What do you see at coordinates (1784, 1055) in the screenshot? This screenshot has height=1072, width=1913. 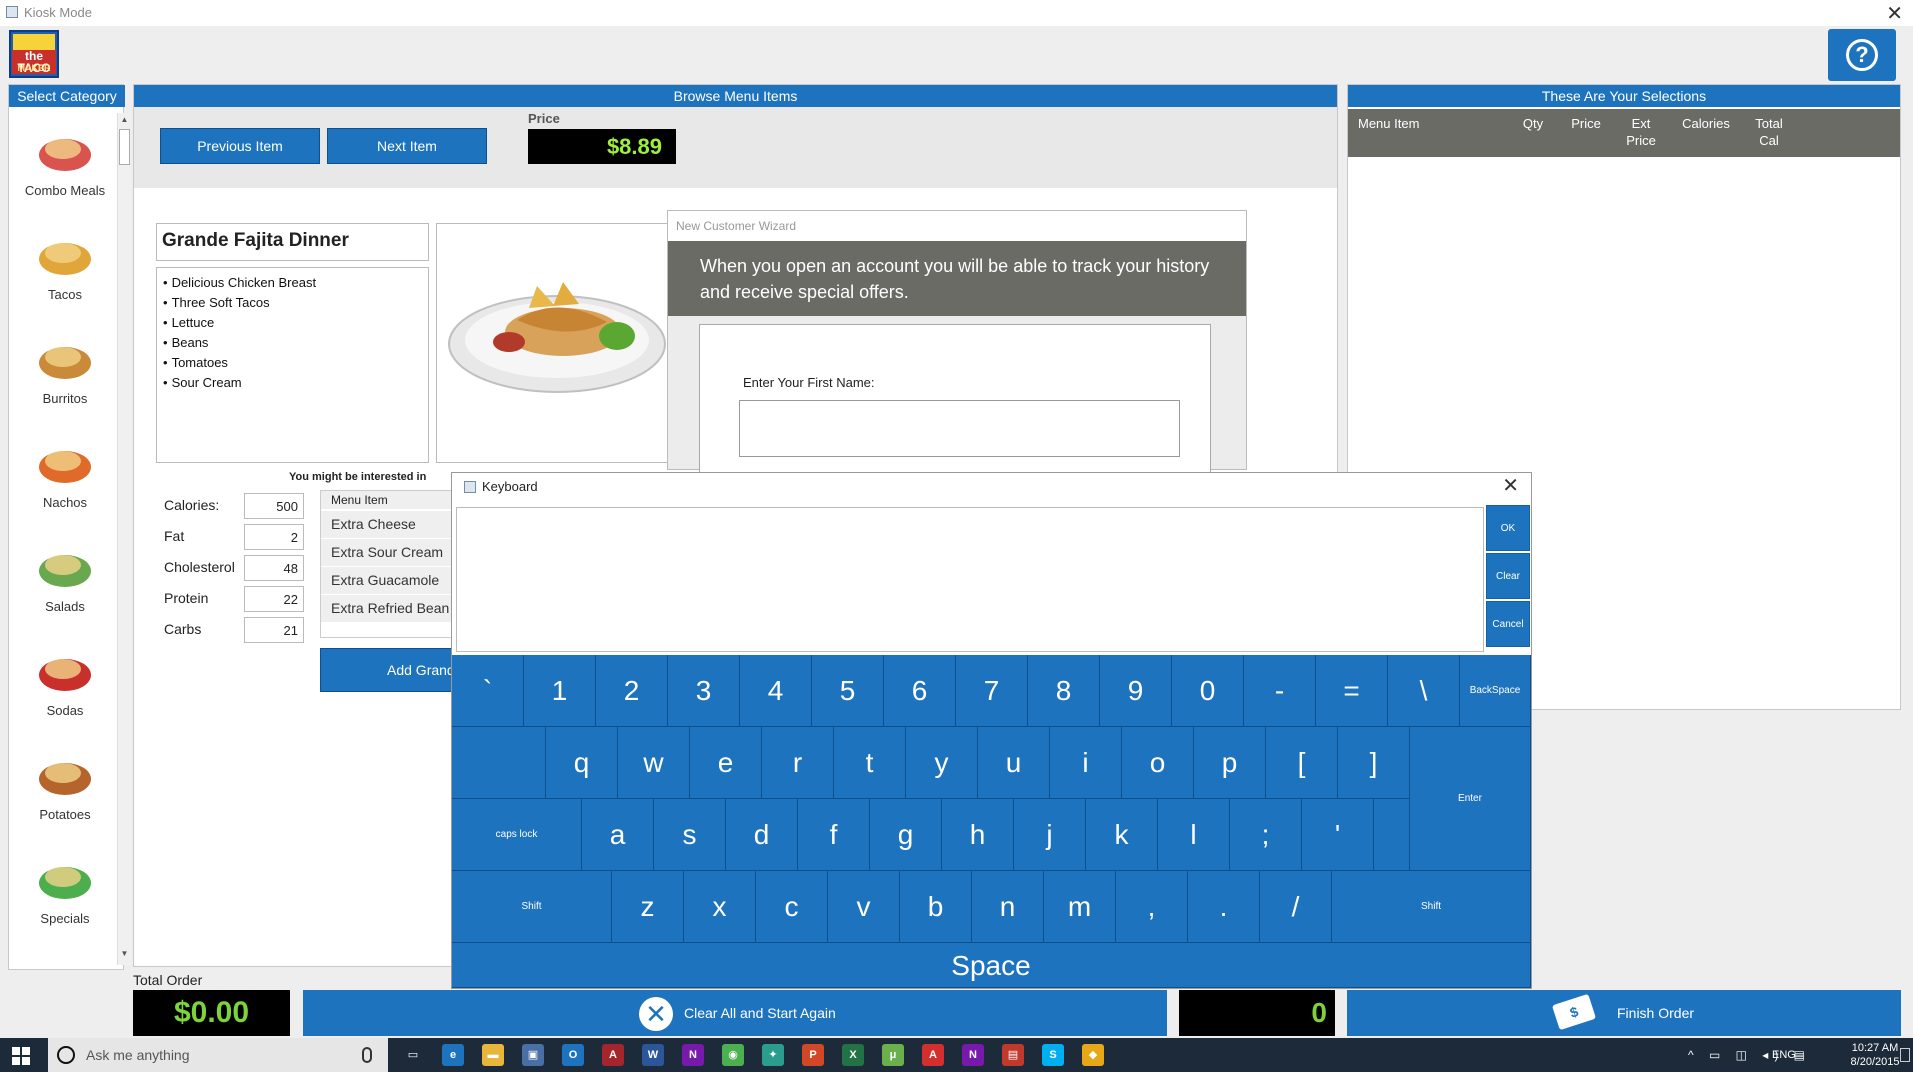 I see `language-indicator: ENG` at bounding box center [1784, 1055].